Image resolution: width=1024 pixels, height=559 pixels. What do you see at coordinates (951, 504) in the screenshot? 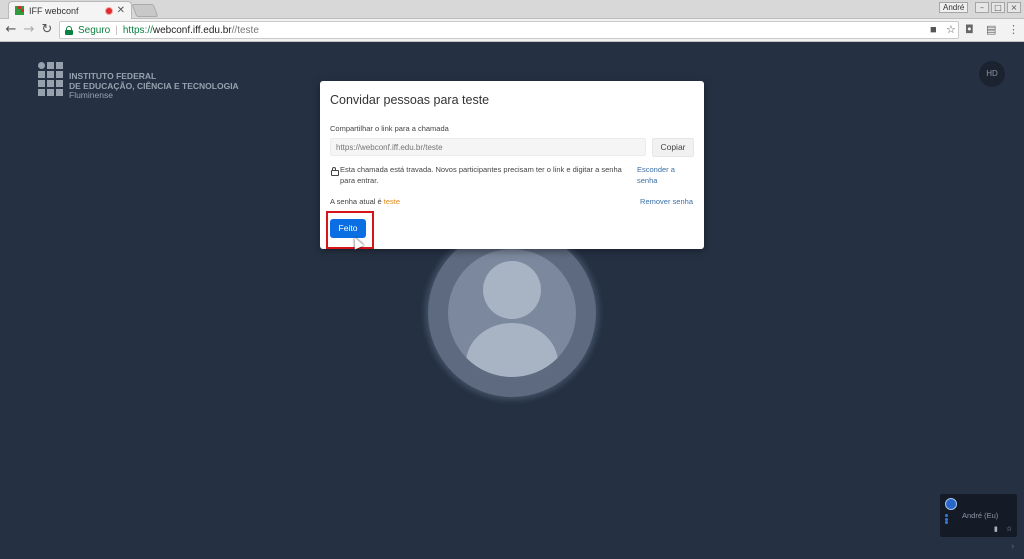
I see `audio-level-icon` at bounding box center [951, 504].